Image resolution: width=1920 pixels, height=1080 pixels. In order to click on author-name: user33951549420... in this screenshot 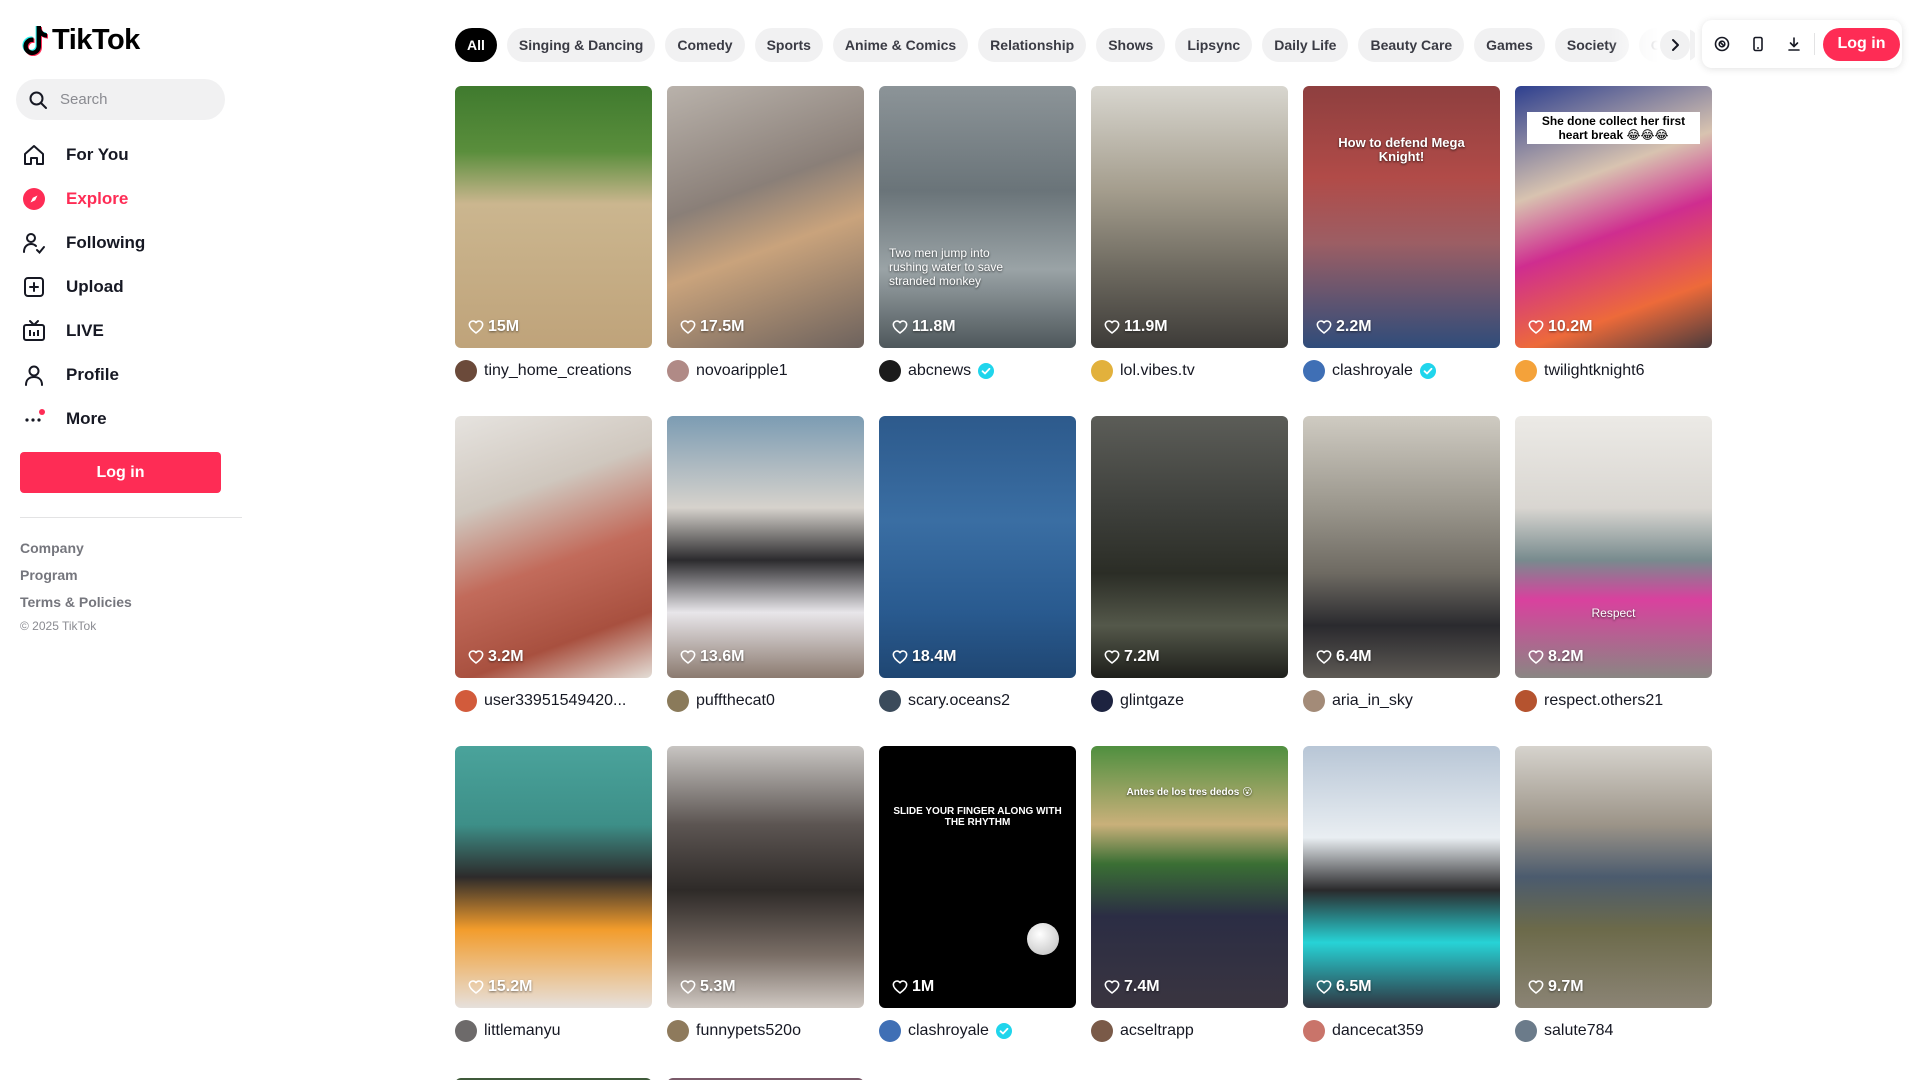, I will do `click(555, 701)`.